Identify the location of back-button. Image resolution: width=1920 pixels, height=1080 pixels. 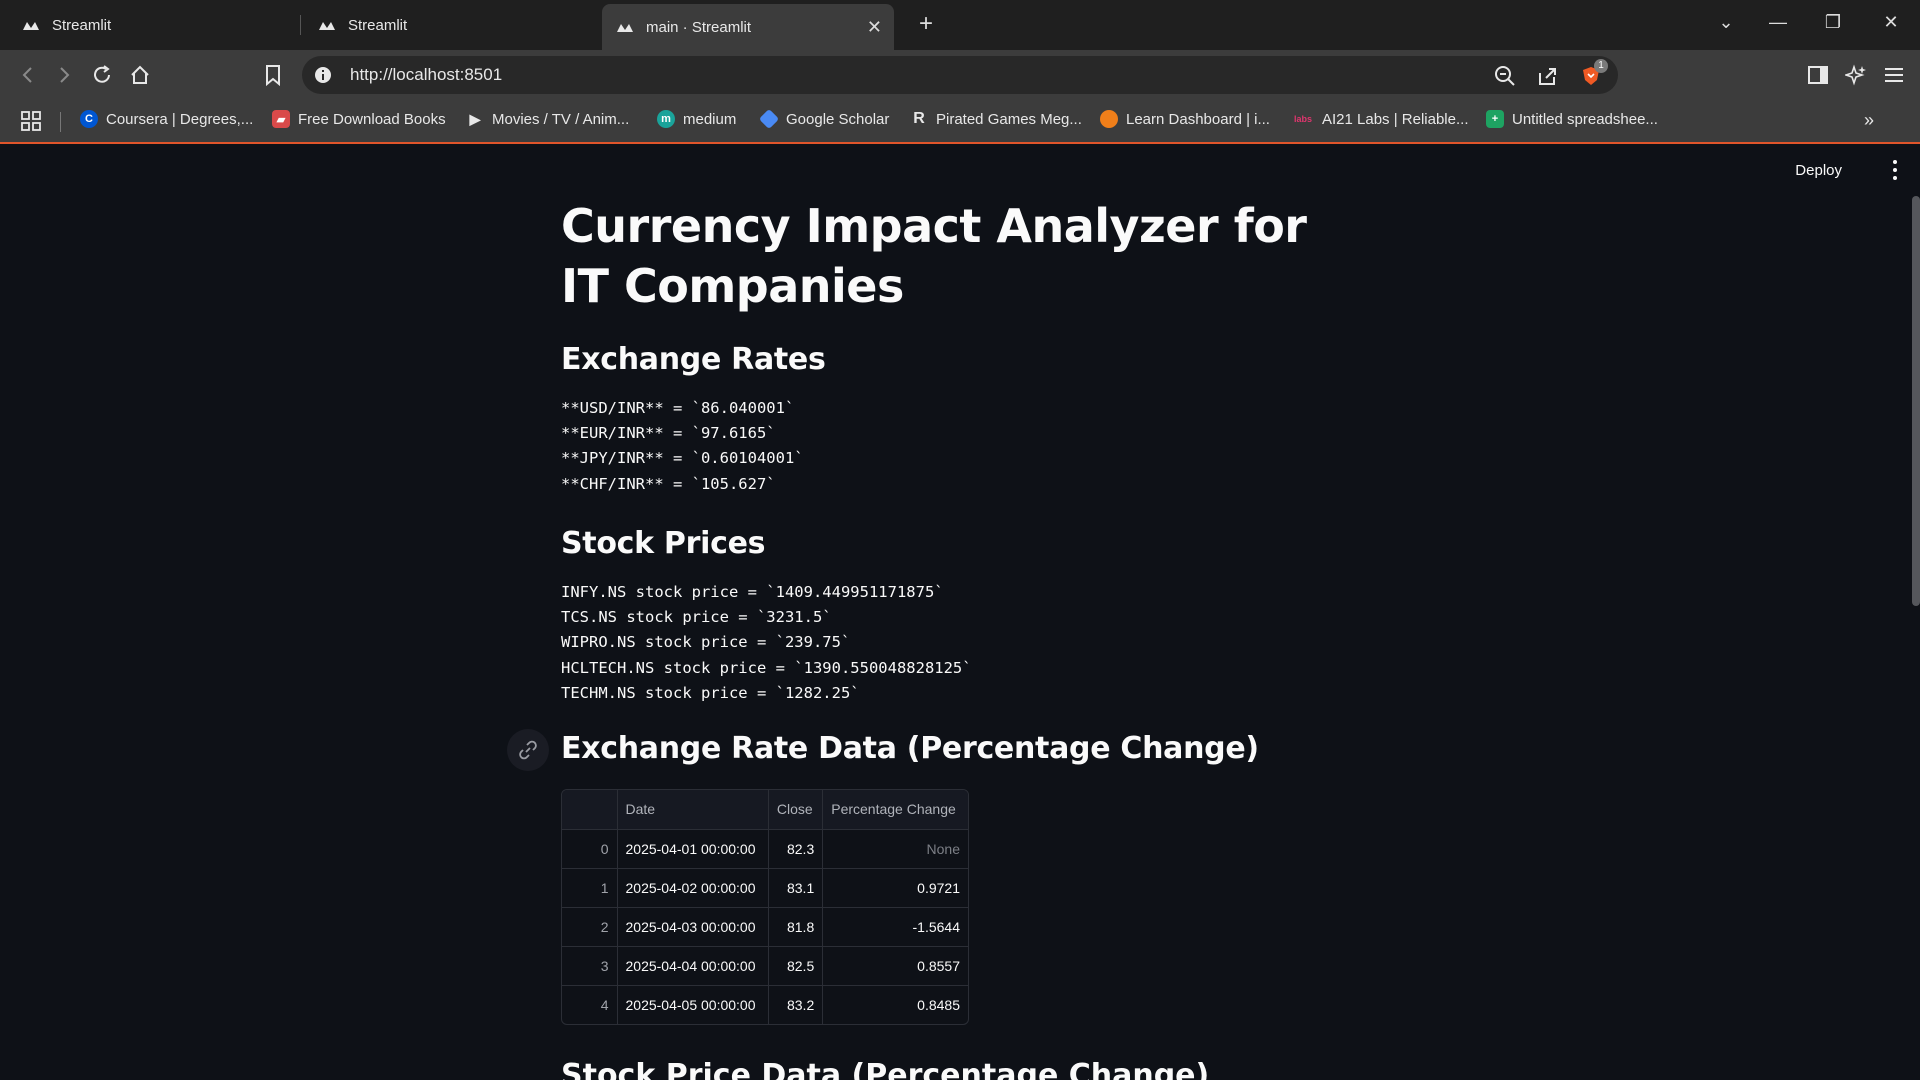
(28, 75).